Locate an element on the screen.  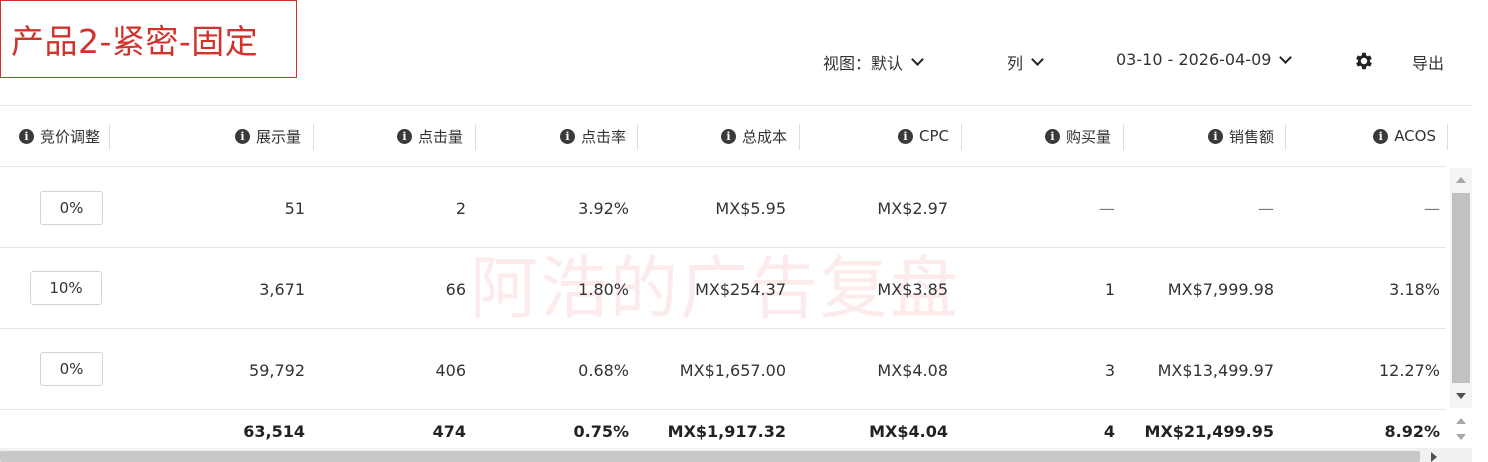
view-dropdown: 视图：默认 is located at coordinates (873, 62).